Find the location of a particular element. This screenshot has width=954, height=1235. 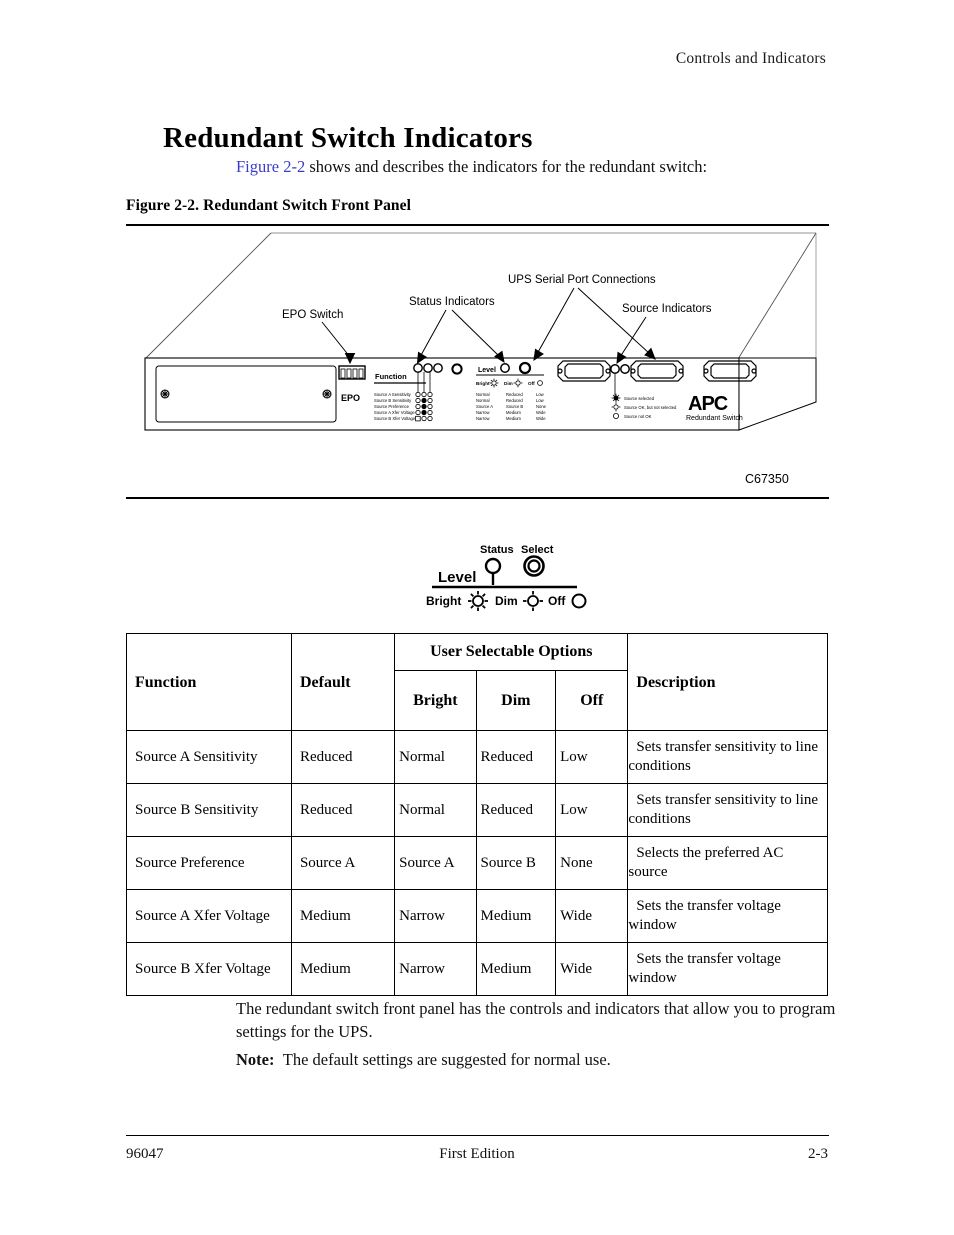

page-title: Redundant Switch Indicators is located at coordinates (348, 138).